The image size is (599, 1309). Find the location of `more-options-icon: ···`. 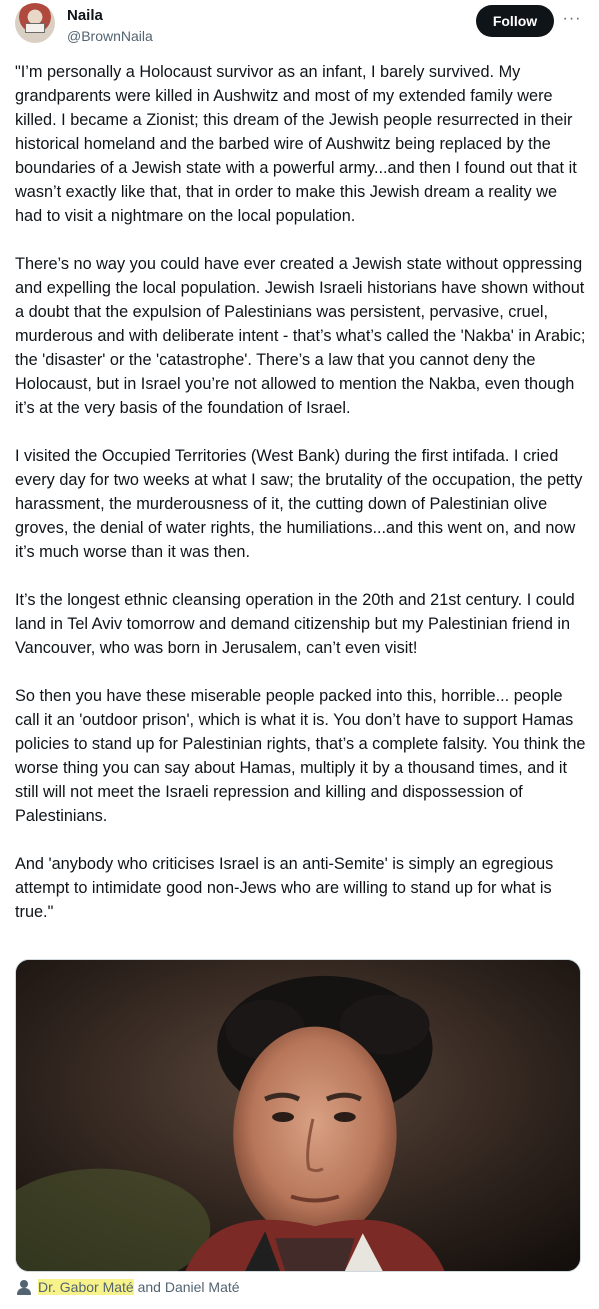

more-options-icon: ··· is located at coordinates (572, 19).